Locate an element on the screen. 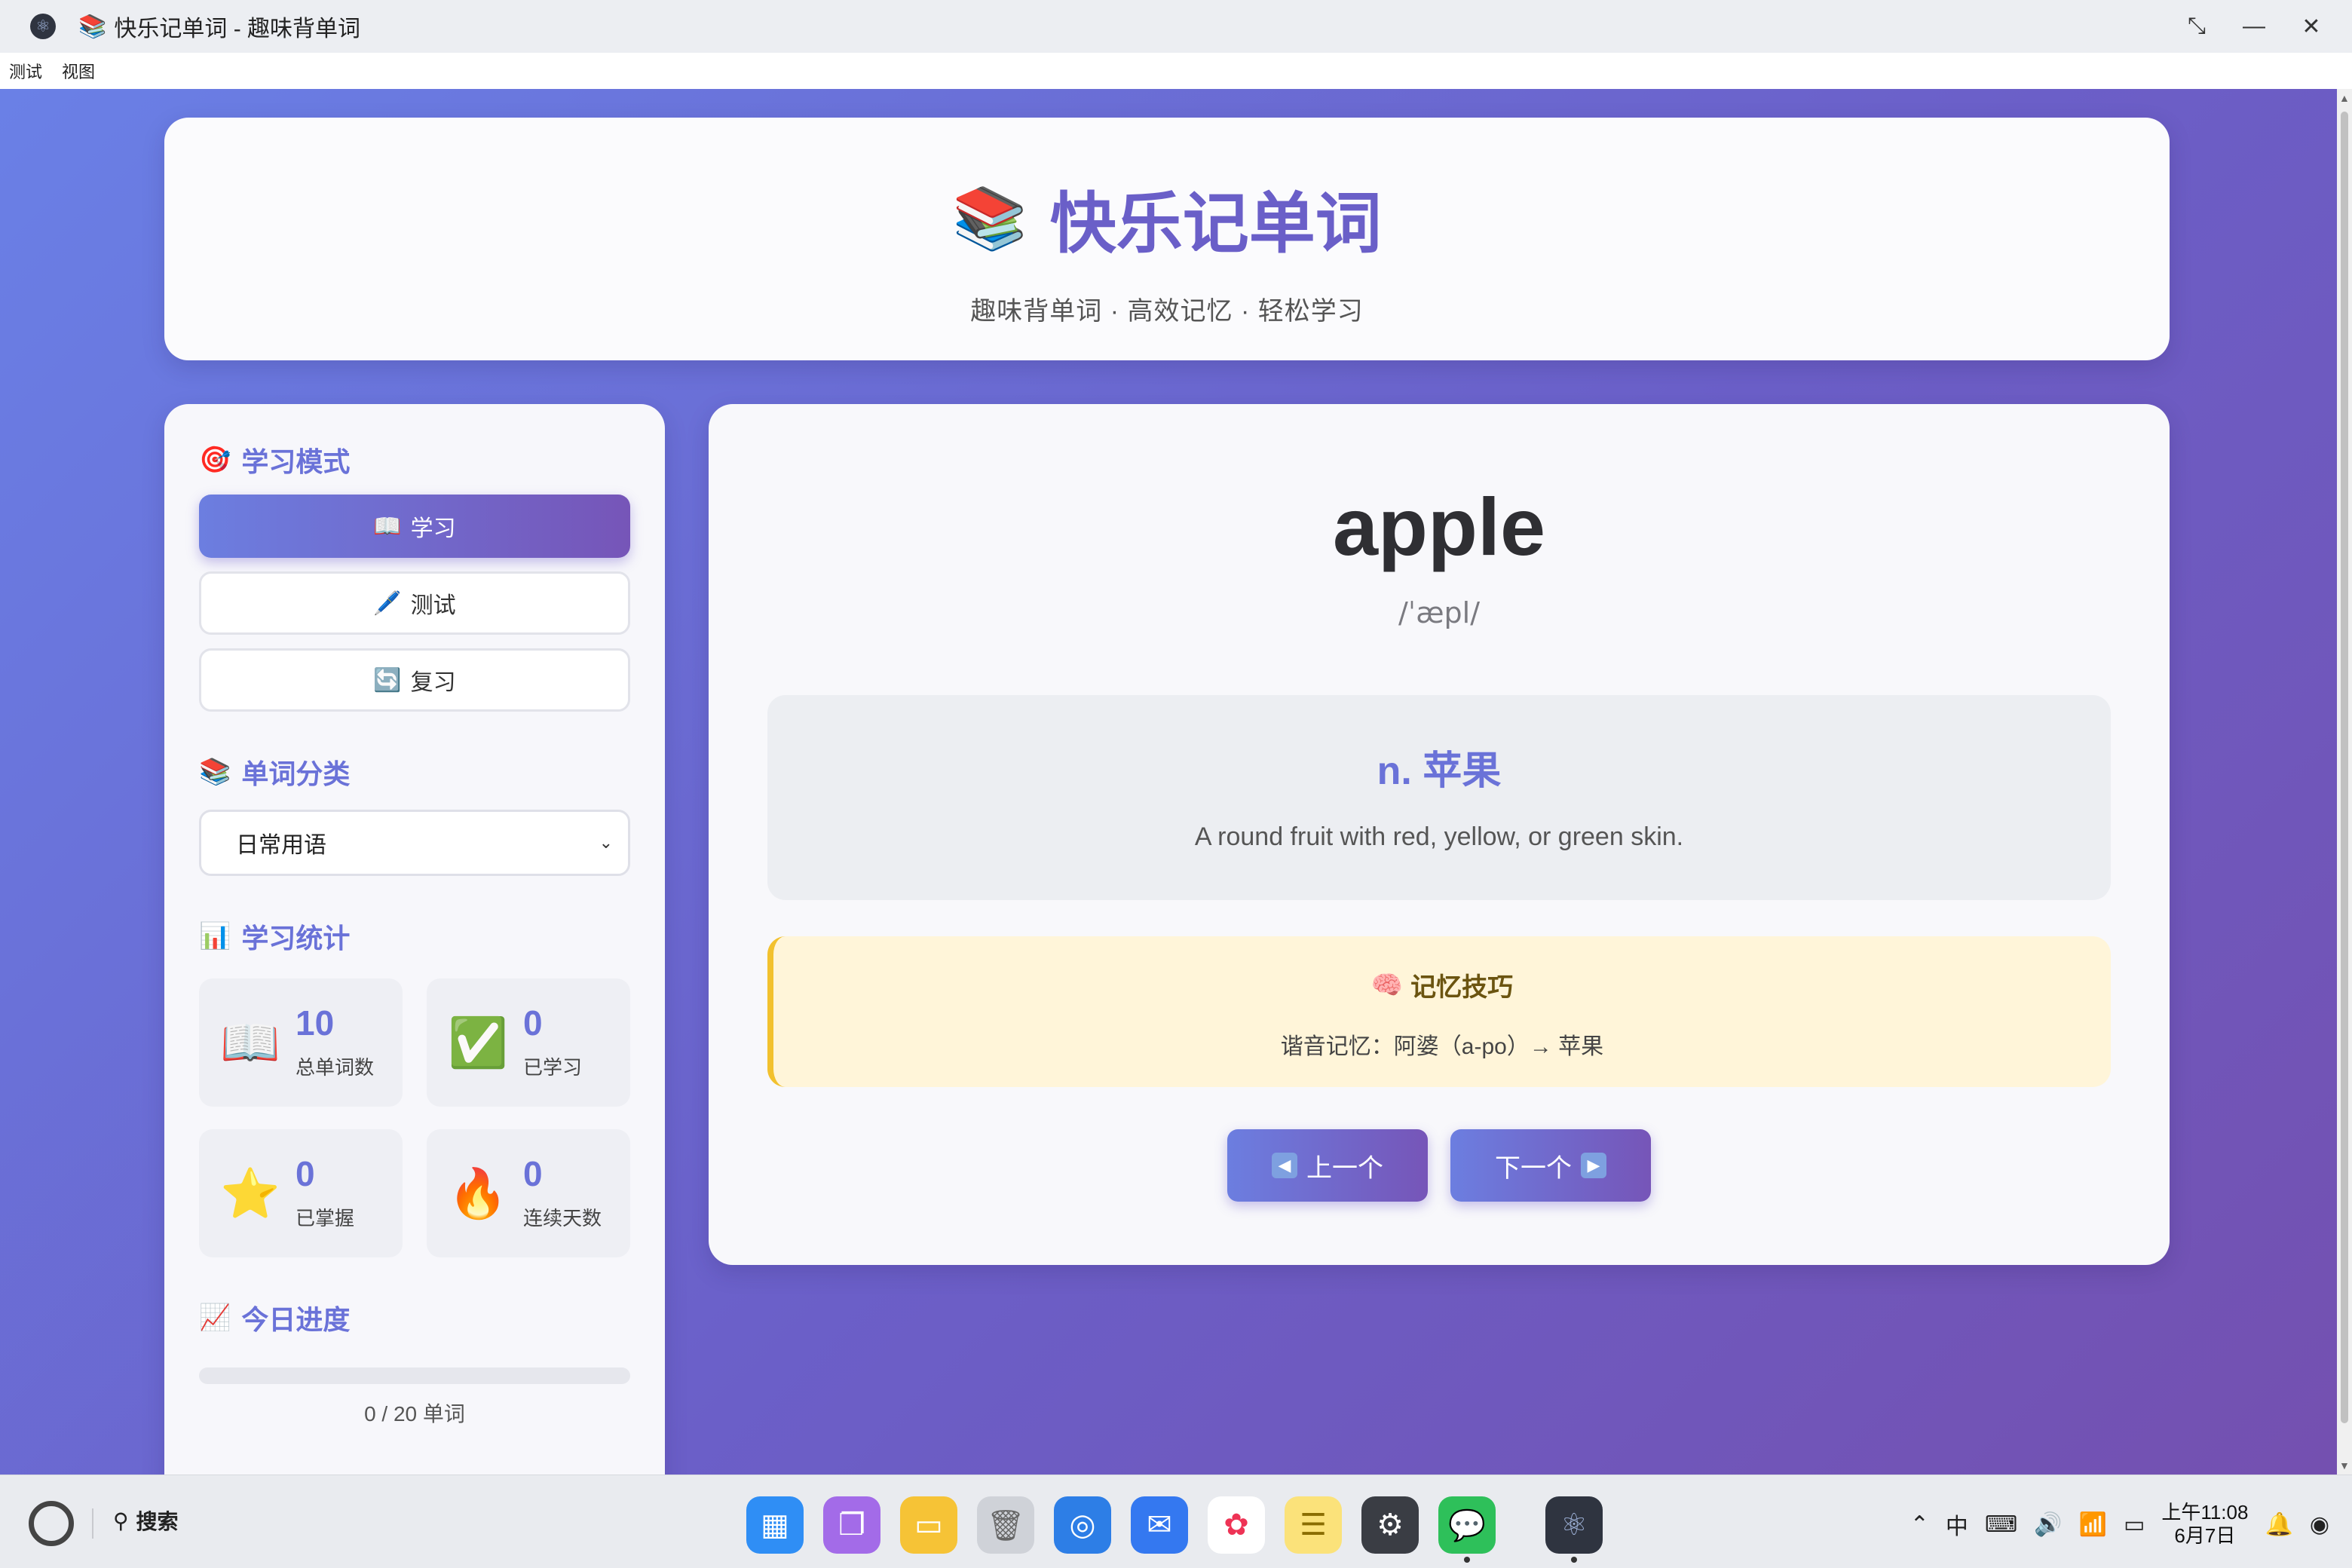  memory-tip-box: 🧠 记忆技巧 谐音记忆：阿婆（a-po）→ 苹果 is located at coordinates (1439, 1011).